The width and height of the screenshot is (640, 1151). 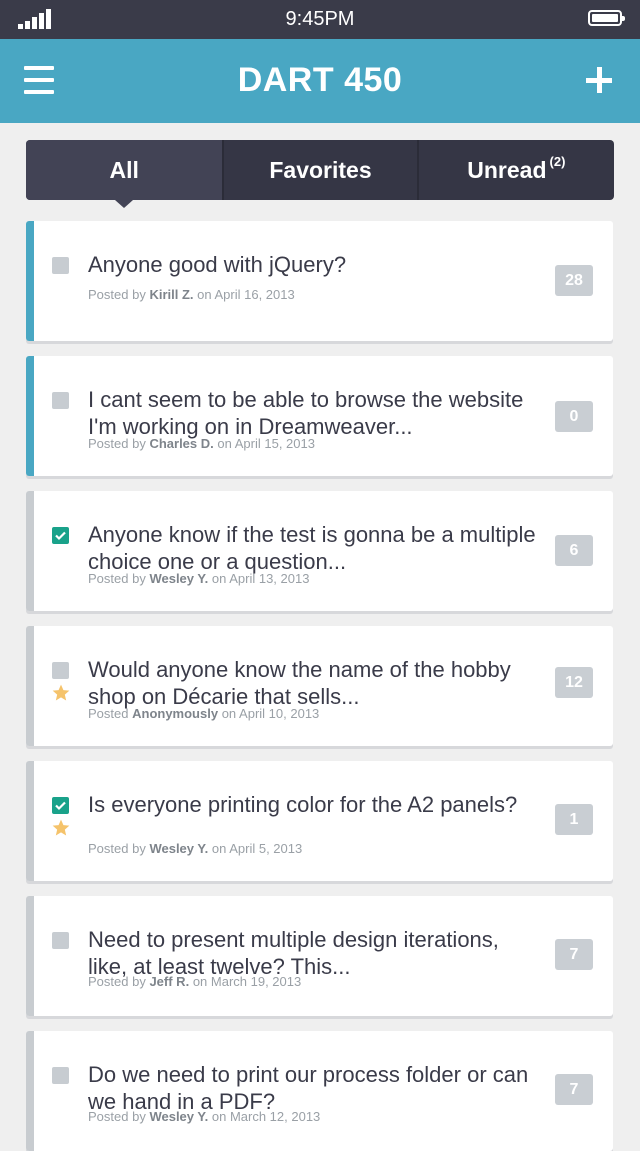 I want to click on post-title: Anyone good with jQuery?, so click(x=217, y=264).